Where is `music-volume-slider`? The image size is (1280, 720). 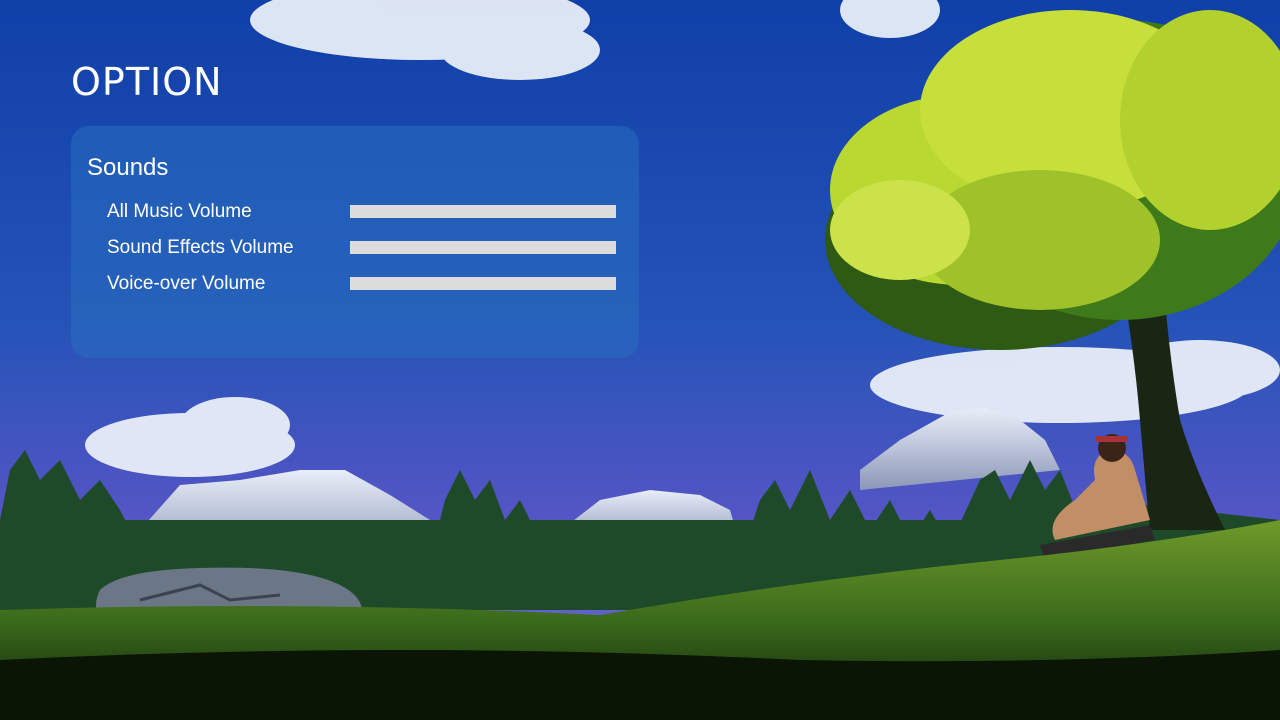 music-volume-slider is located at coordinates (483, 211).